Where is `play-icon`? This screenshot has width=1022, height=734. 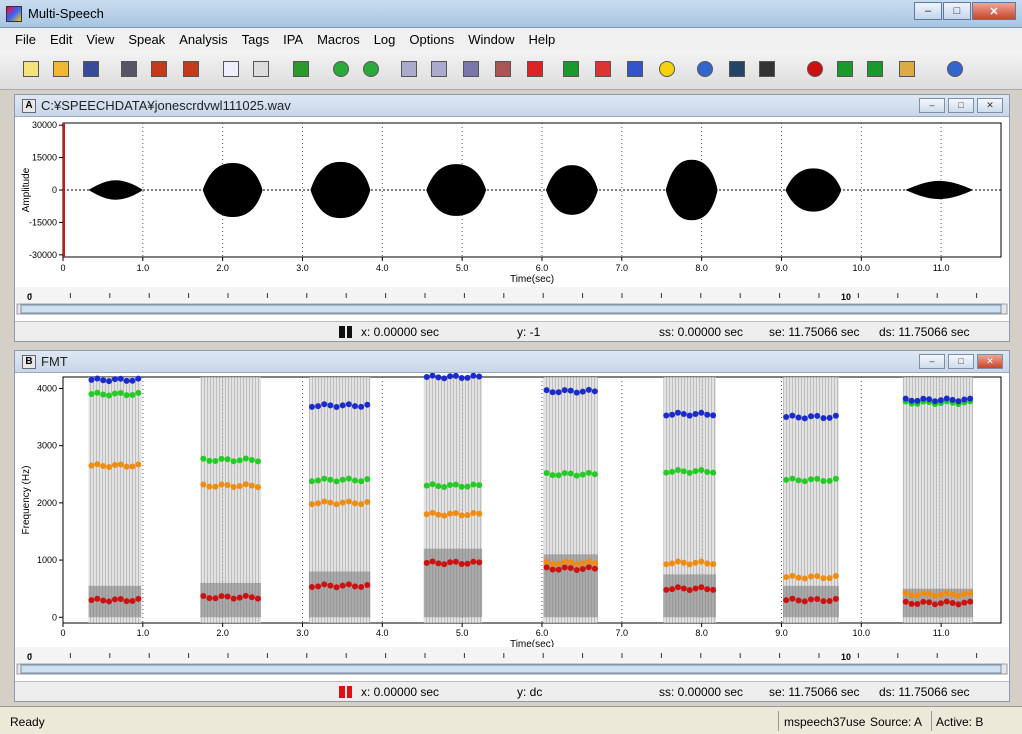
play-icon is located at coordinates (845, 69).